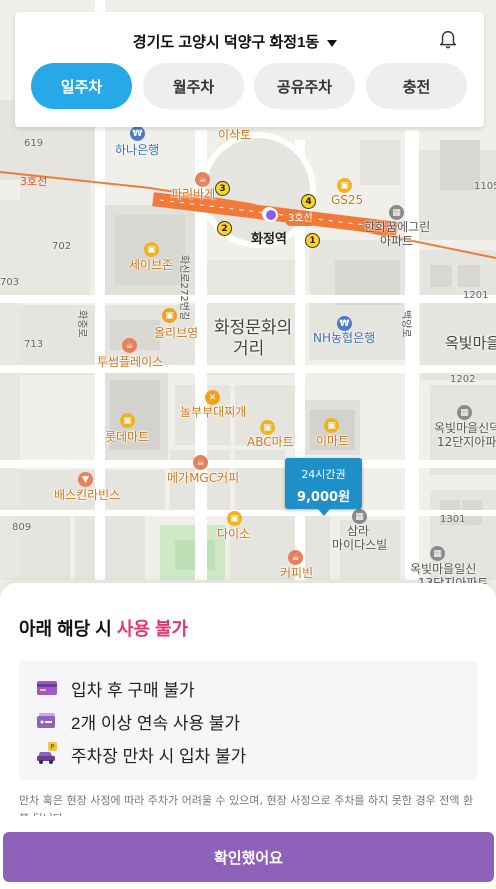 The image size is (496, 889). I want to click on exit-2-icon: 2, so click(224, 228).